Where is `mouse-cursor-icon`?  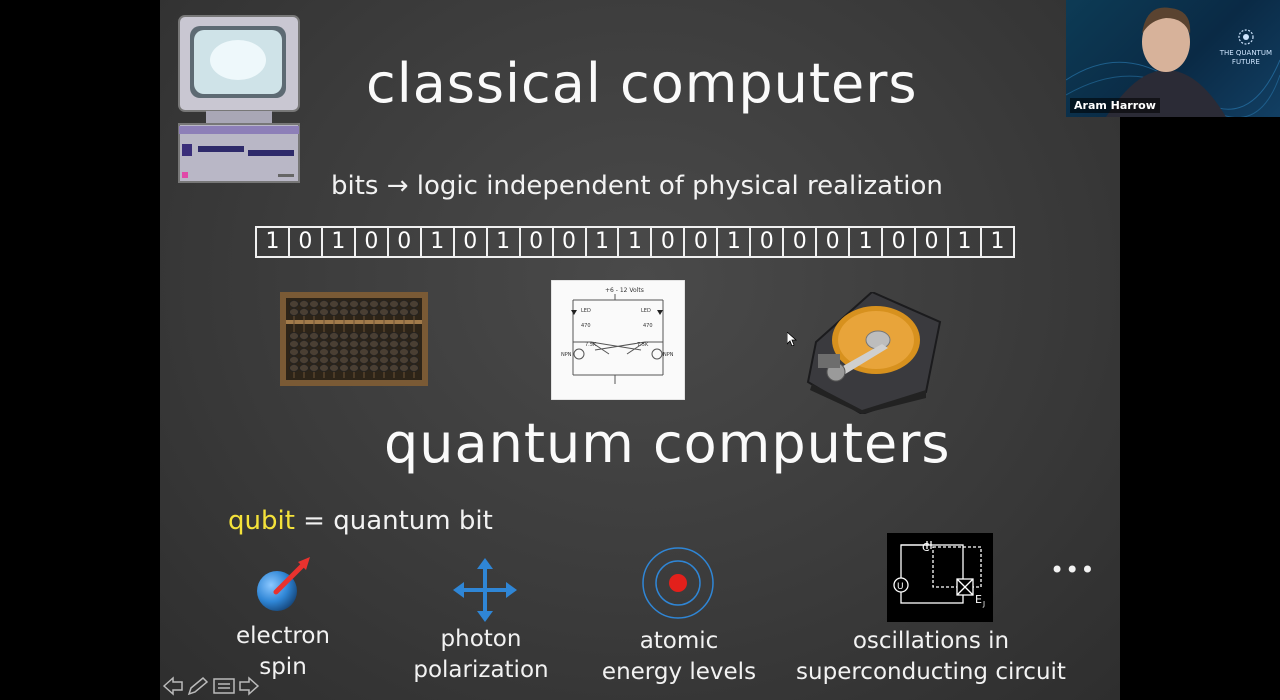
mouse-cursor-icon is located at coordinates (792, 339).